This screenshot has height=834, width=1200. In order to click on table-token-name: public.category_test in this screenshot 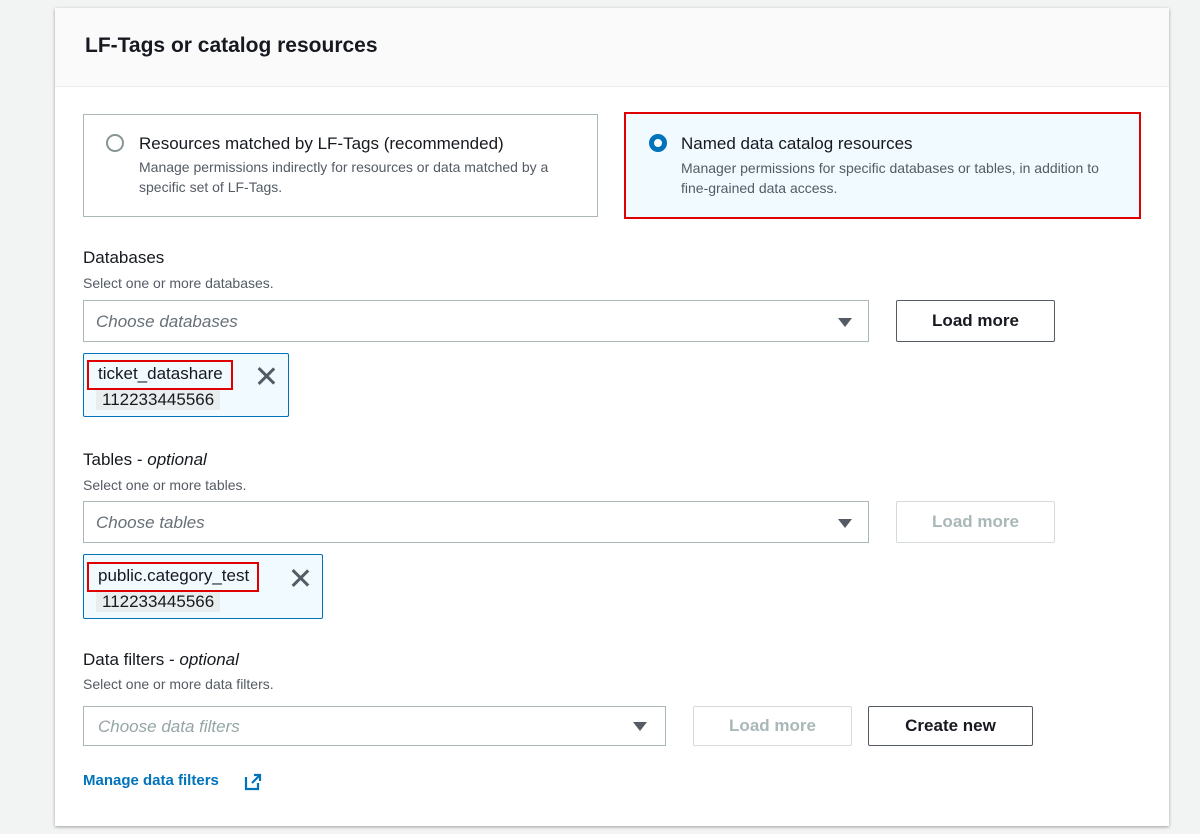, I will do `click(173, 577)`.